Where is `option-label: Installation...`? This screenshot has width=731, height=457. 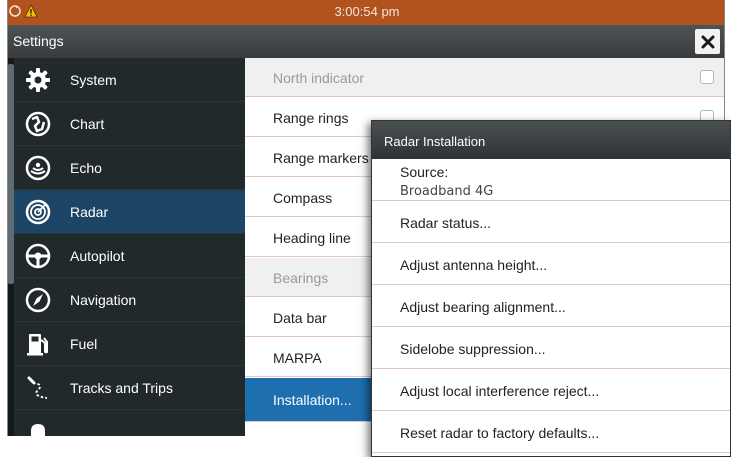 option-label: Installation... is located at coordinates (312, 400).